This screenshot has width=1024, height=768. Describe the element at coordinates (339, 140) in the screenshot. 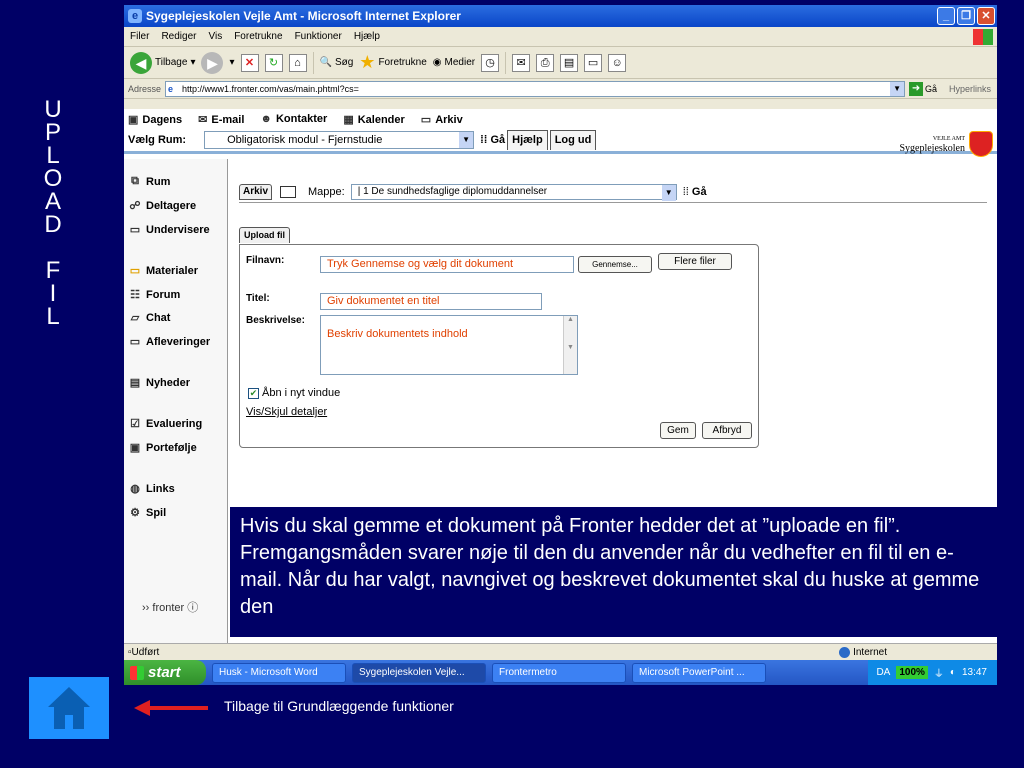

I see `room-select: Obligatorisk modul - Fjernstudie ▼` at that location.